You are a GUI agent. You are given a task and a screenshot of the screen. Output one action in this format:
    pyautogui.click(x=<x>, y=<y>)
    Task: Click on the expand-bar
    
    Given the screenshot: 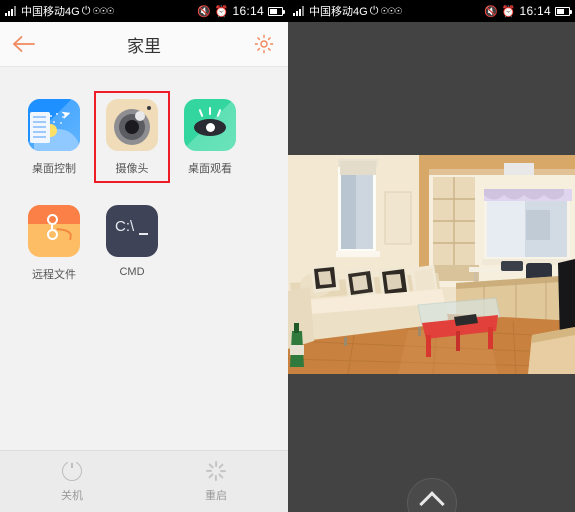 What is the action you would take?
    pyautogui.click(x=431, y=486)
    